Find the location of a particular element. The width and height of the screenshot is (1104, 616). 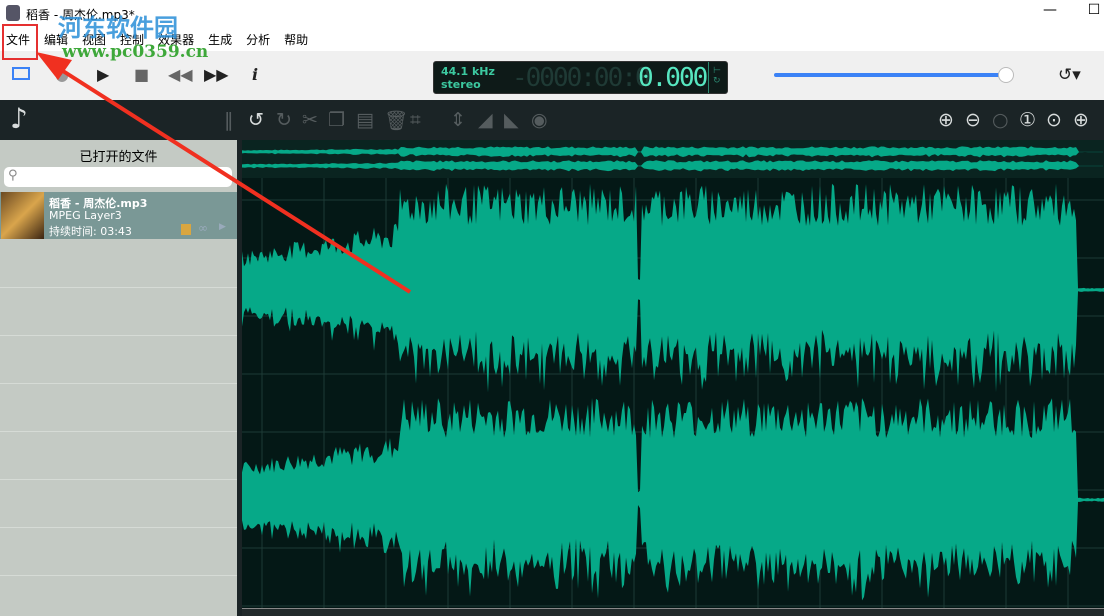

effect-dial-icon: ◉ is located at coordinates (539, 120).